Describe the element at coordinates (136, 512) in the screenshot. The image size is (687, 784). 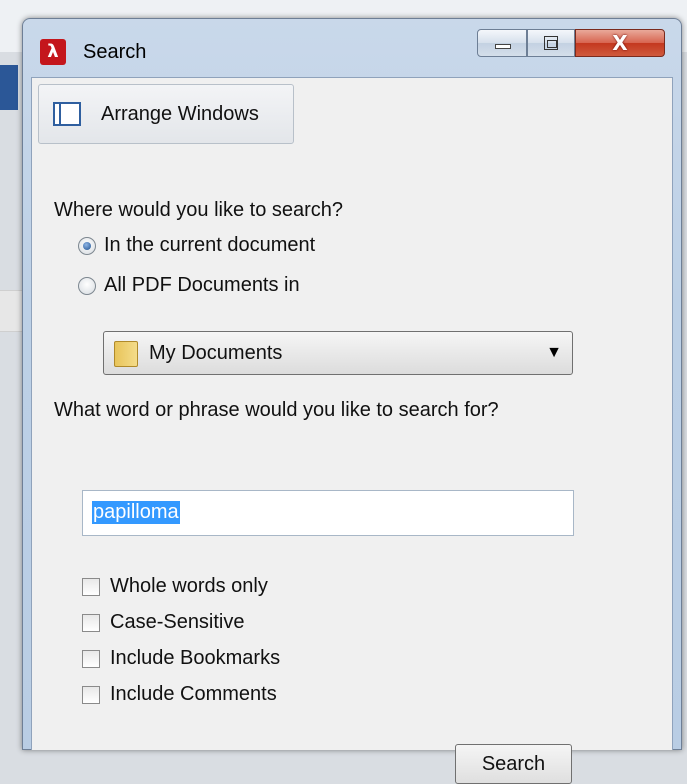
I see `search-input-value: papilloma` at that location.